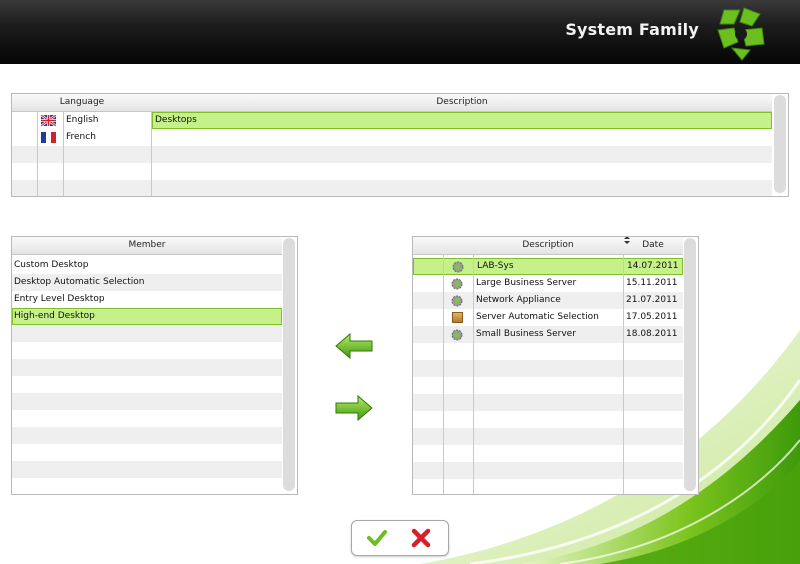 This screenshot has width=800, height=564. Describe the element at coordinates (48, 137) in the screenshot. I see `france-flag-icon` at that location.